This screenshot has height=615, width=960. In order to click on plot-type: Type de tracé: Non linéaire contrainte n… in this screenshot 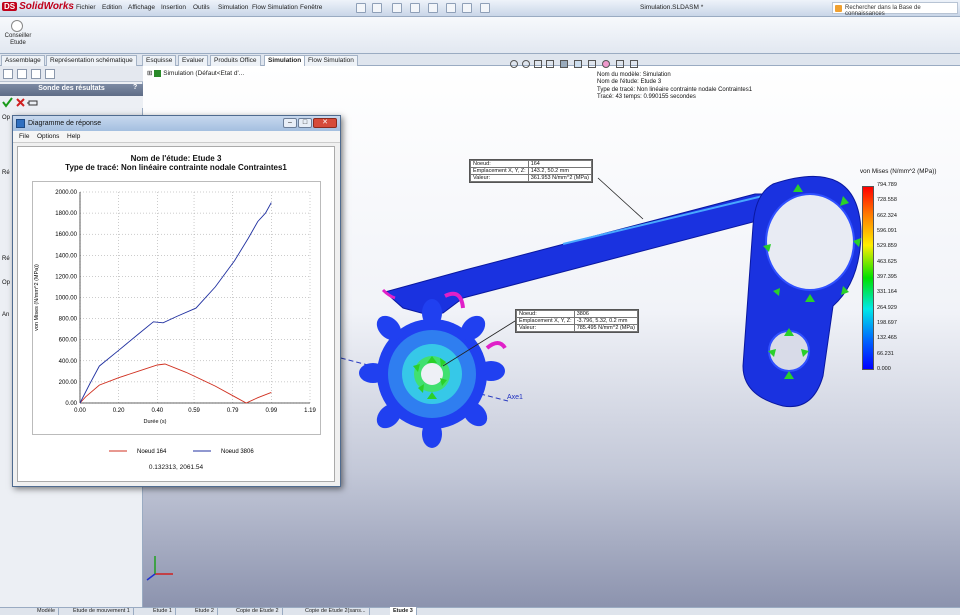, I will do `click(675, 89)`.